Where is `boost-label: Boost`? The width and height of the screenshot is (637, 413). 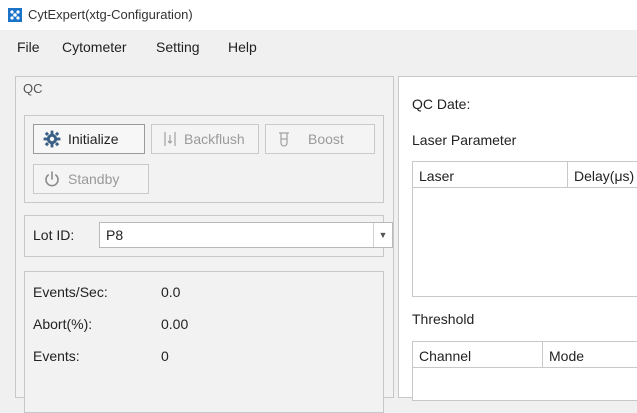 boost-label: Boost is located at coordinates (326, 139).